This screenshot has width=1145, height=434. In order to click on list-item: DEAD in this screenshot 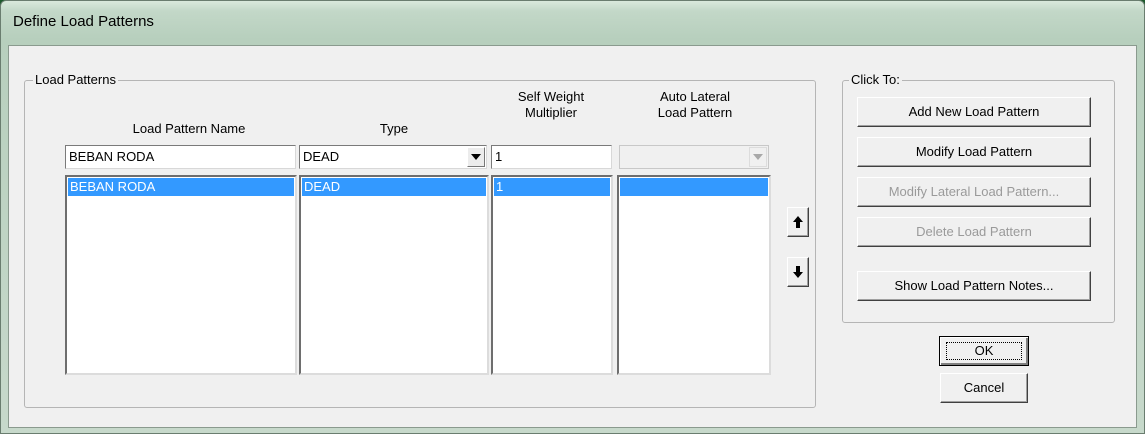, I will do `click(394, 187)`.